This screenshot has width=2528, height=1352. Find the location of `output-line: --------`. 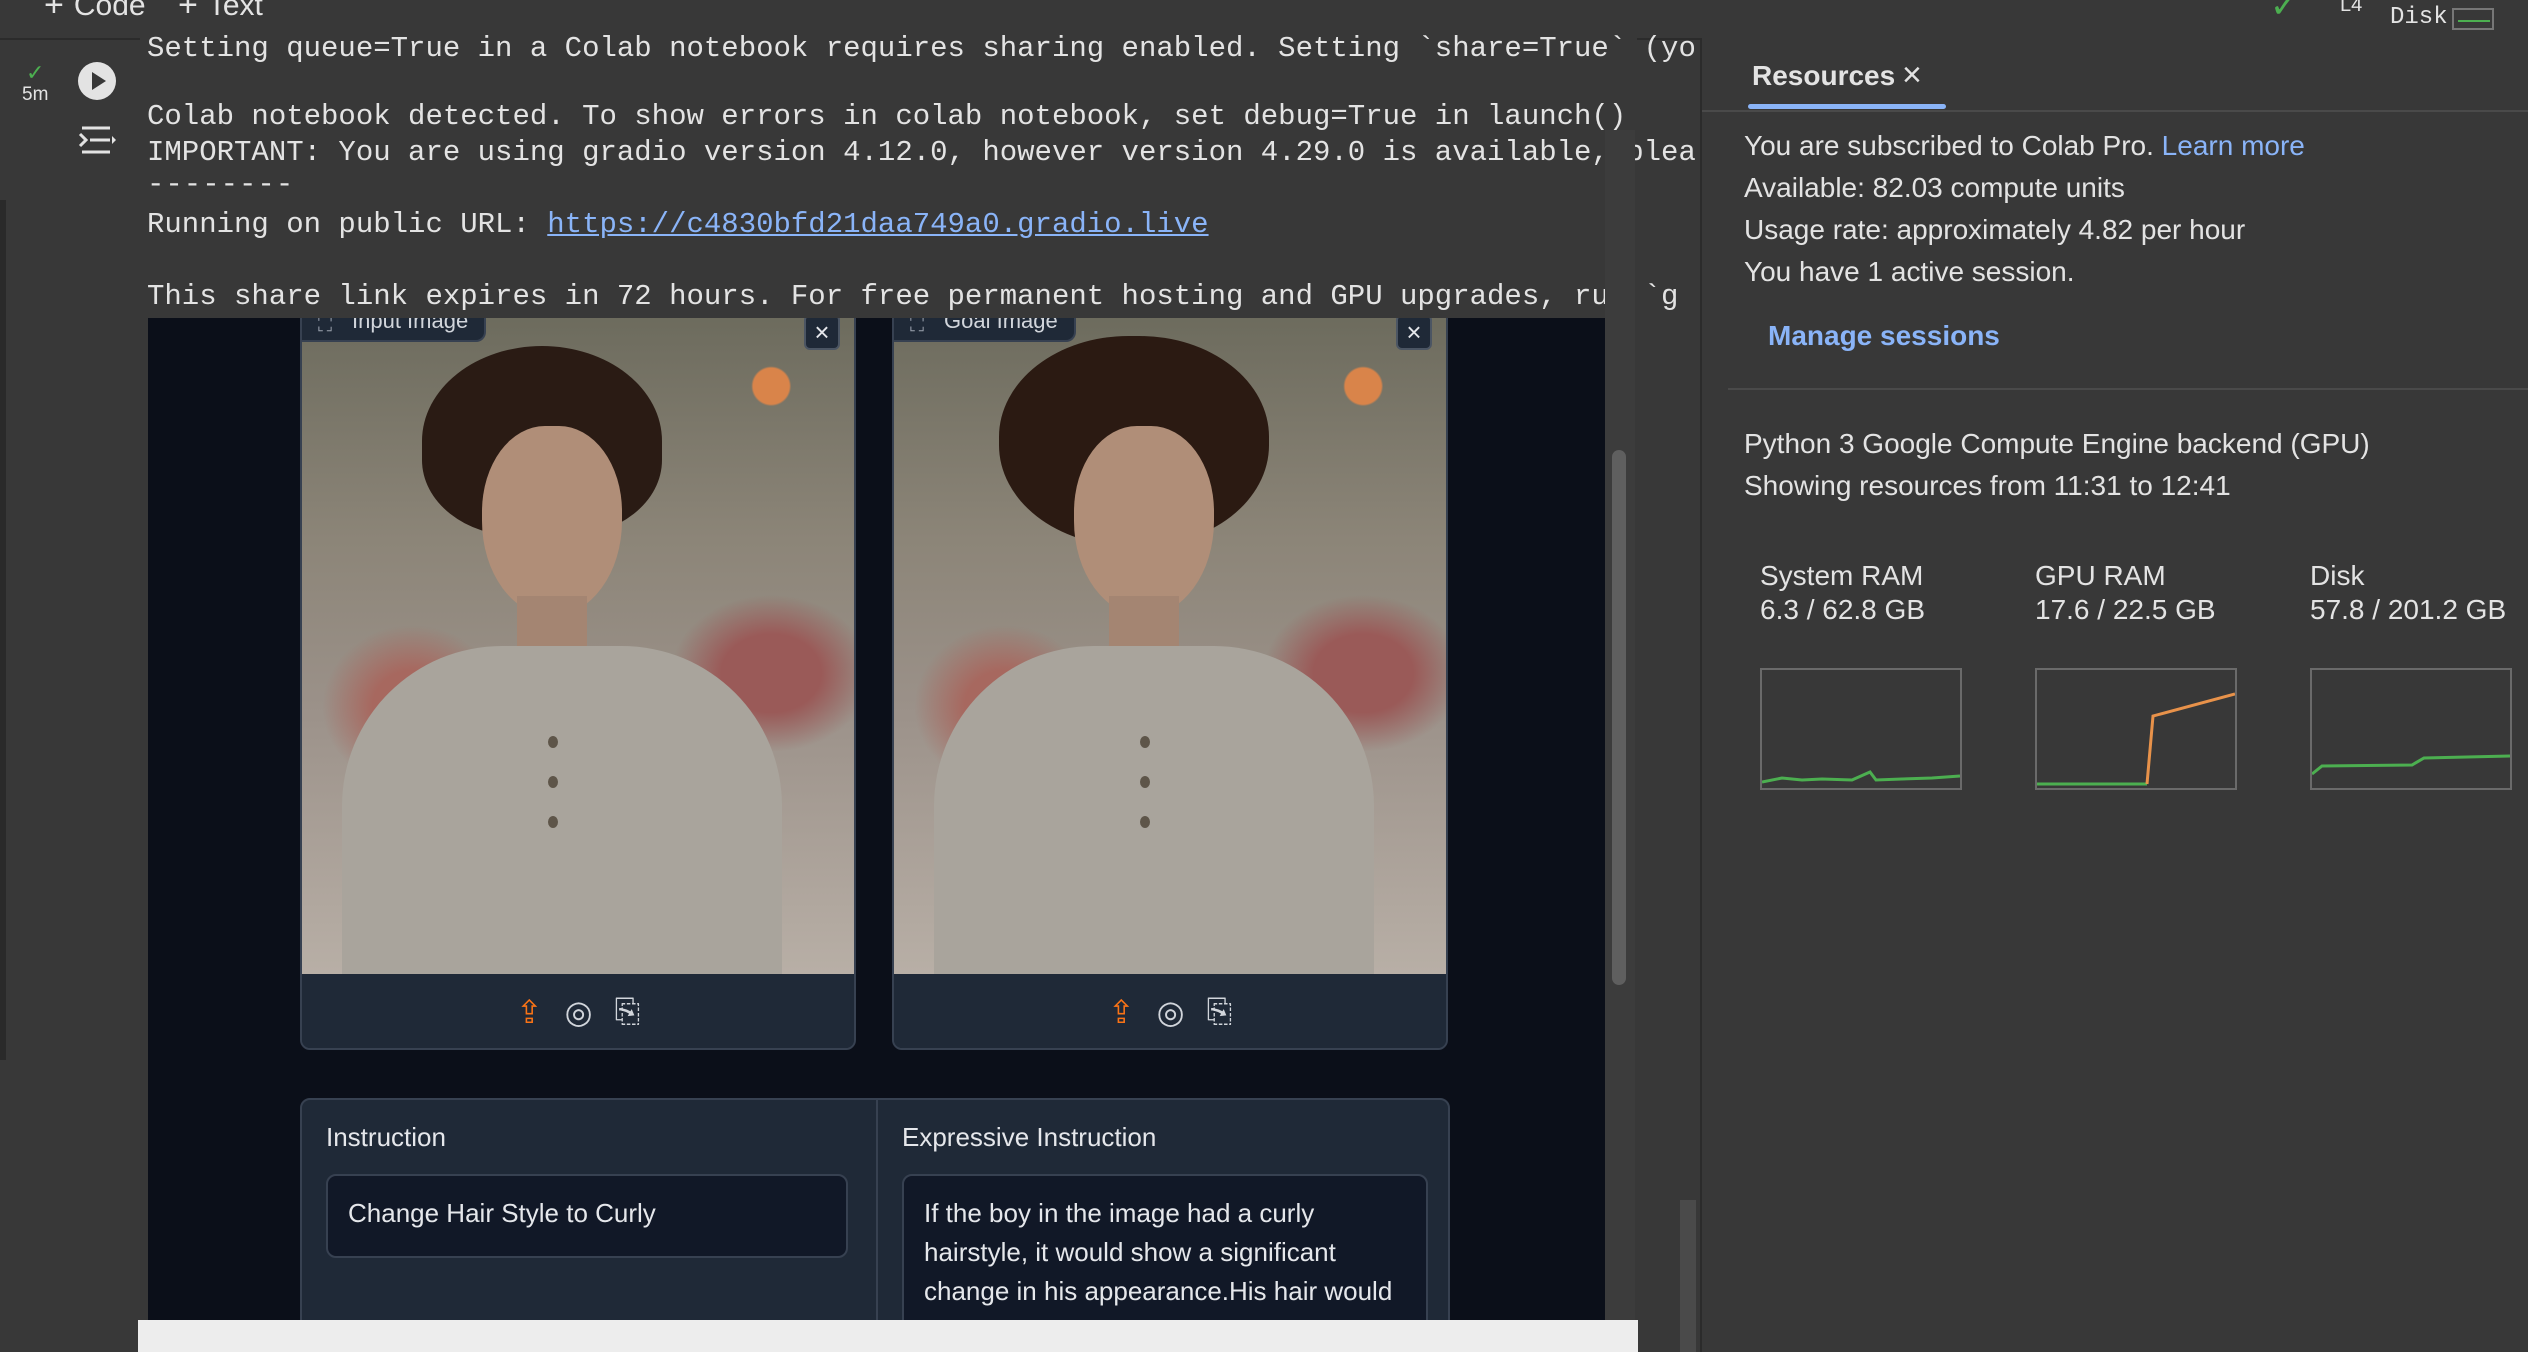

output-line: -------- is located at coordinates (221, 184).